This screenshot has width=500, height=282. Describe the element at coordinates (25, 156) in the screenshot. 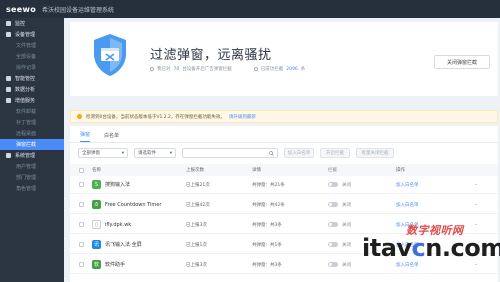

I see `sidebar-item-label: 系统管理` at that location.